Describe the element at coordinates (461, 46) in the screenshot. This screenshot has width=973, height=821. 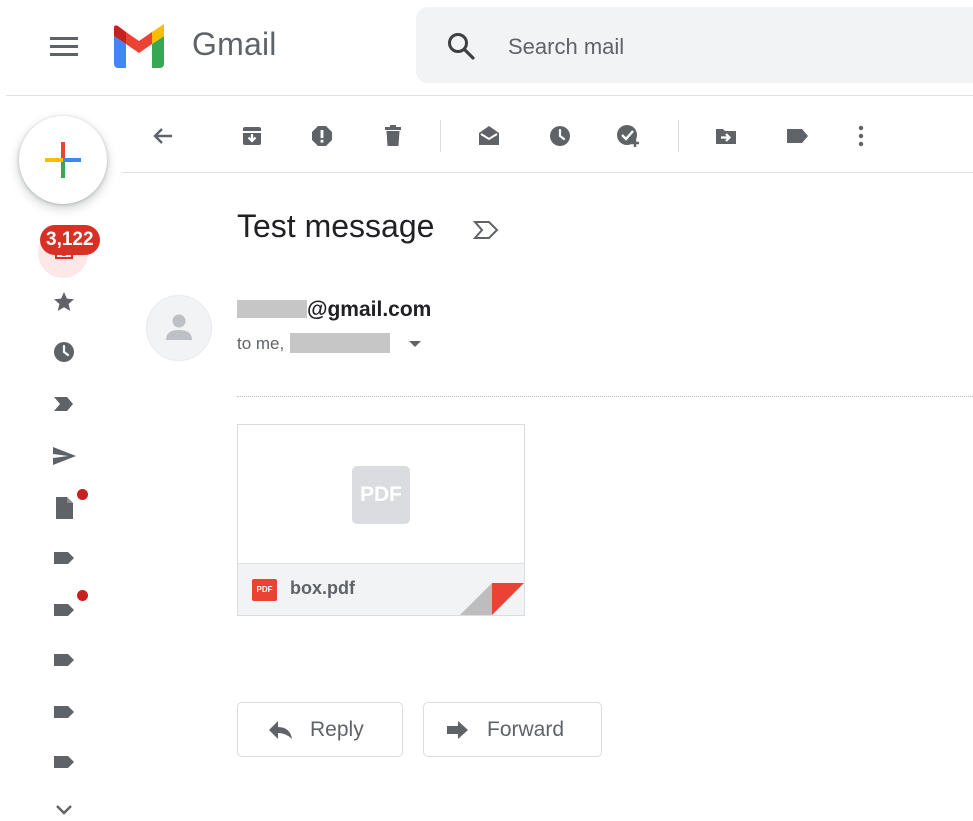
I see `search-icon` at that location.